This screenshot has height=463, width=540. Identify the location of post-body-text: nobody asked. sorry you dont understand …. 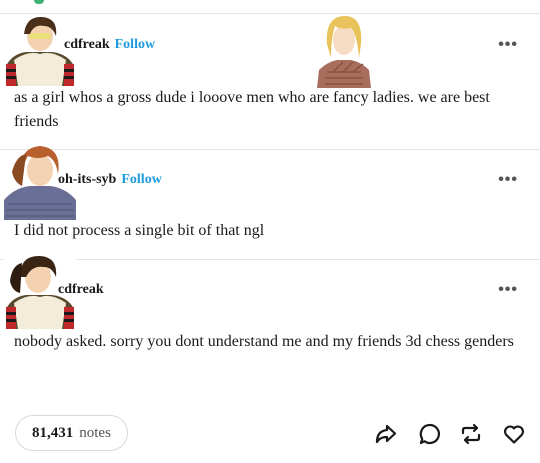
(264, 341).